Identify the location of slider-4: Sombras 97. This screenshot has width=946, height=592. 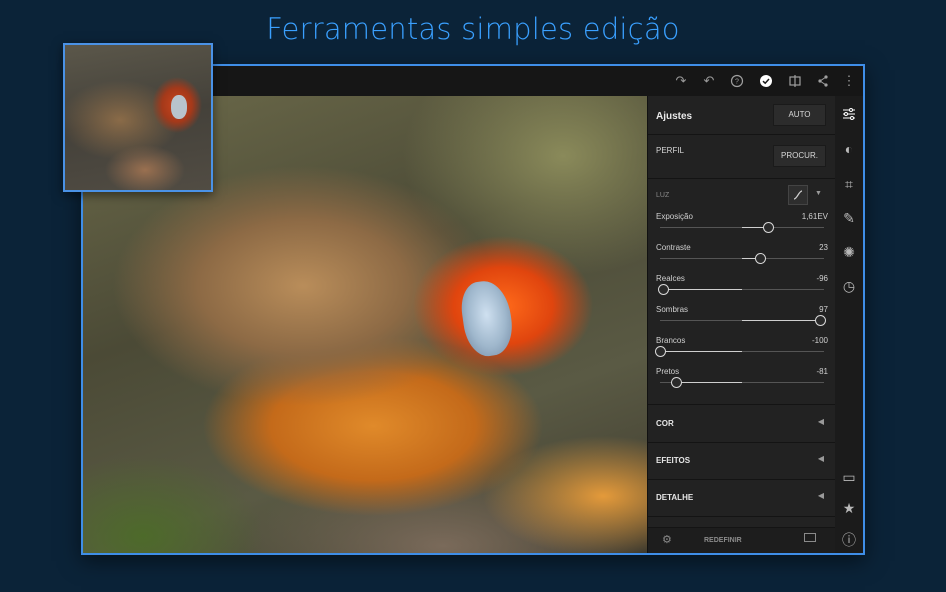
(742, 318).